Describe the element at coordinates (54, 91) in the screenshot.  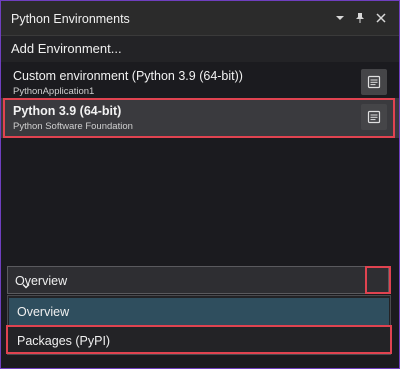
I see `environment-subtitle: PythonApplication1` at that location.